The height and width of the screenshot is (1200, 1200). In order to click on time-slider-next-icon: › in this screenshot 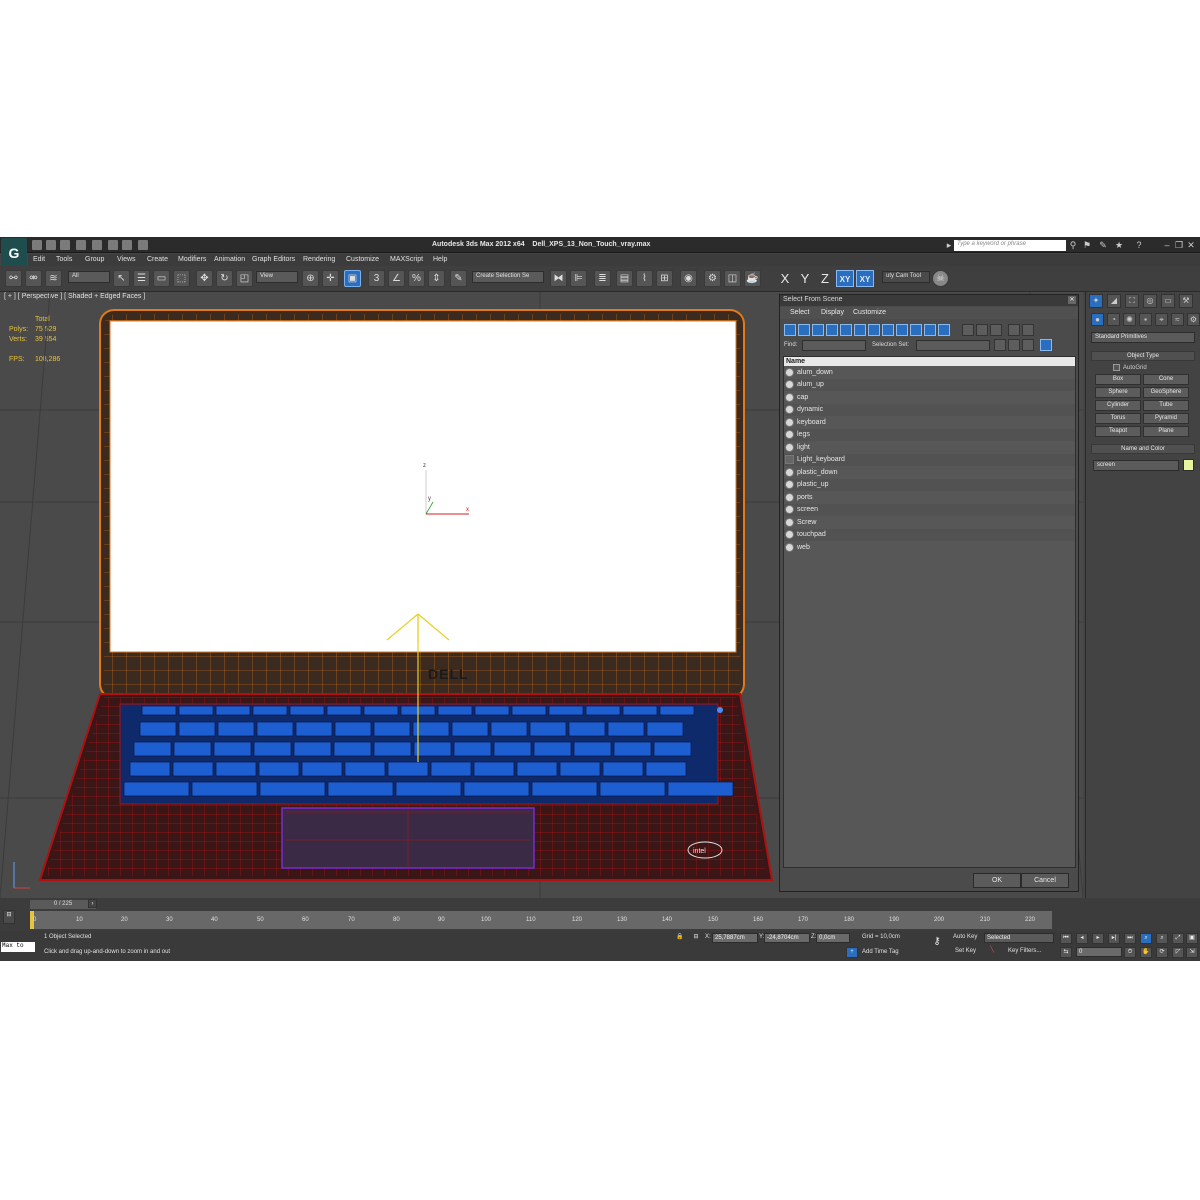, I will do `click(92, 903)`.